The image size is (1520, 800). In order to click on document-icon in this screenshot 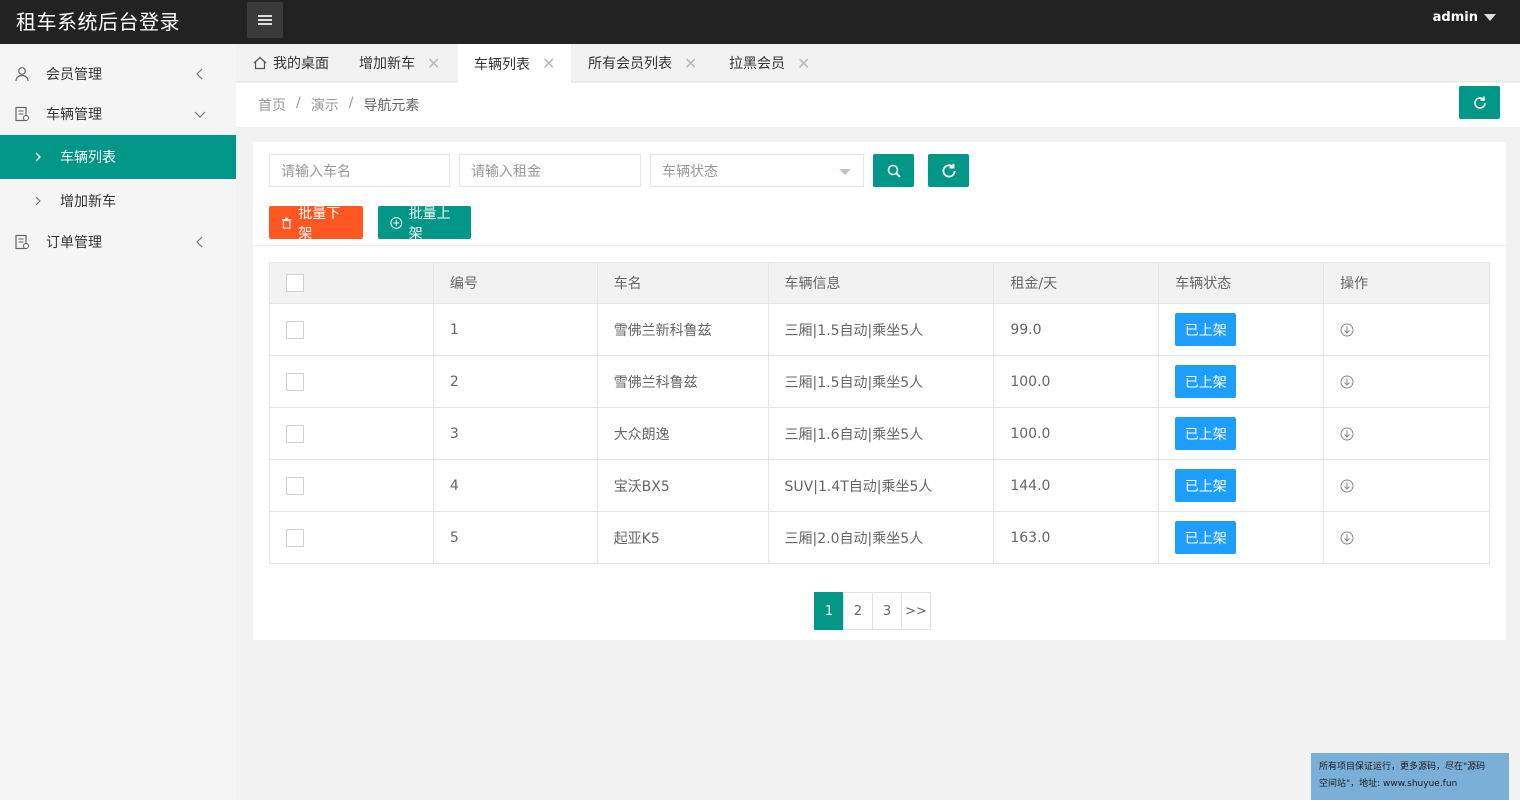, I will do `click(22, 242)`.